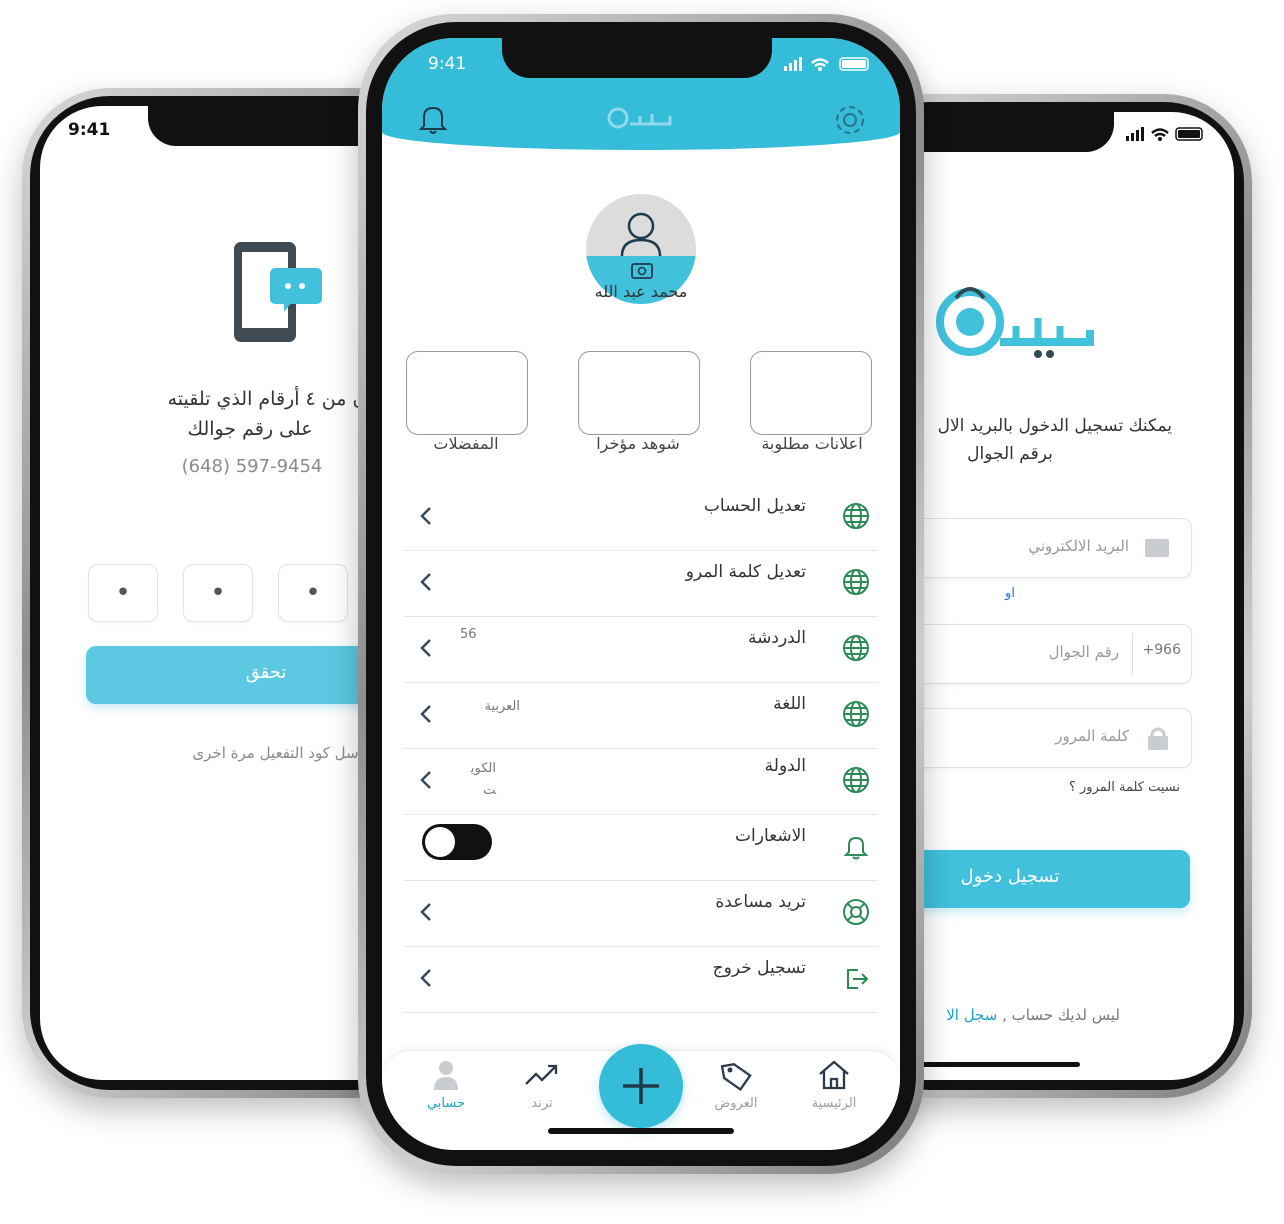 Image resolution: width=1284 pixels, height=1224 pixels. I want to click on tile-favorites-label: المفضلات, so click(466, 443).